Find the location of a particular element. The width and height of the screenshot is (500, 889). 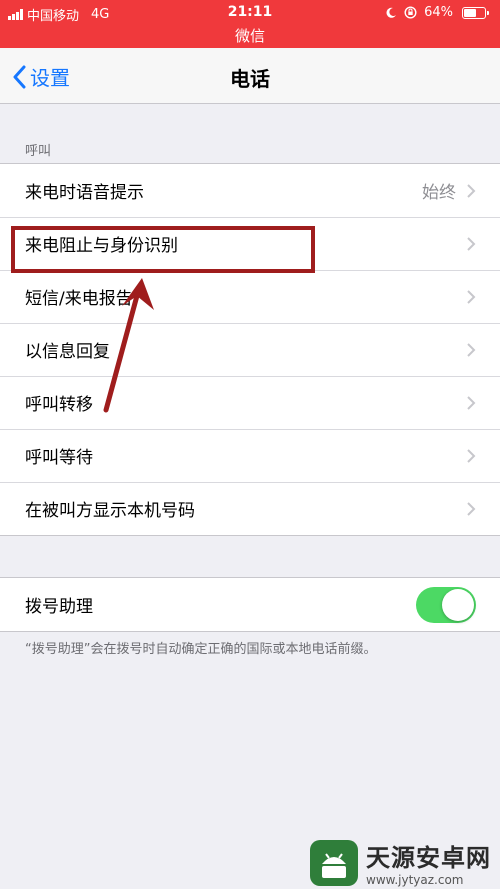

battery-percent: 64% is located at coordinates (438, 12).